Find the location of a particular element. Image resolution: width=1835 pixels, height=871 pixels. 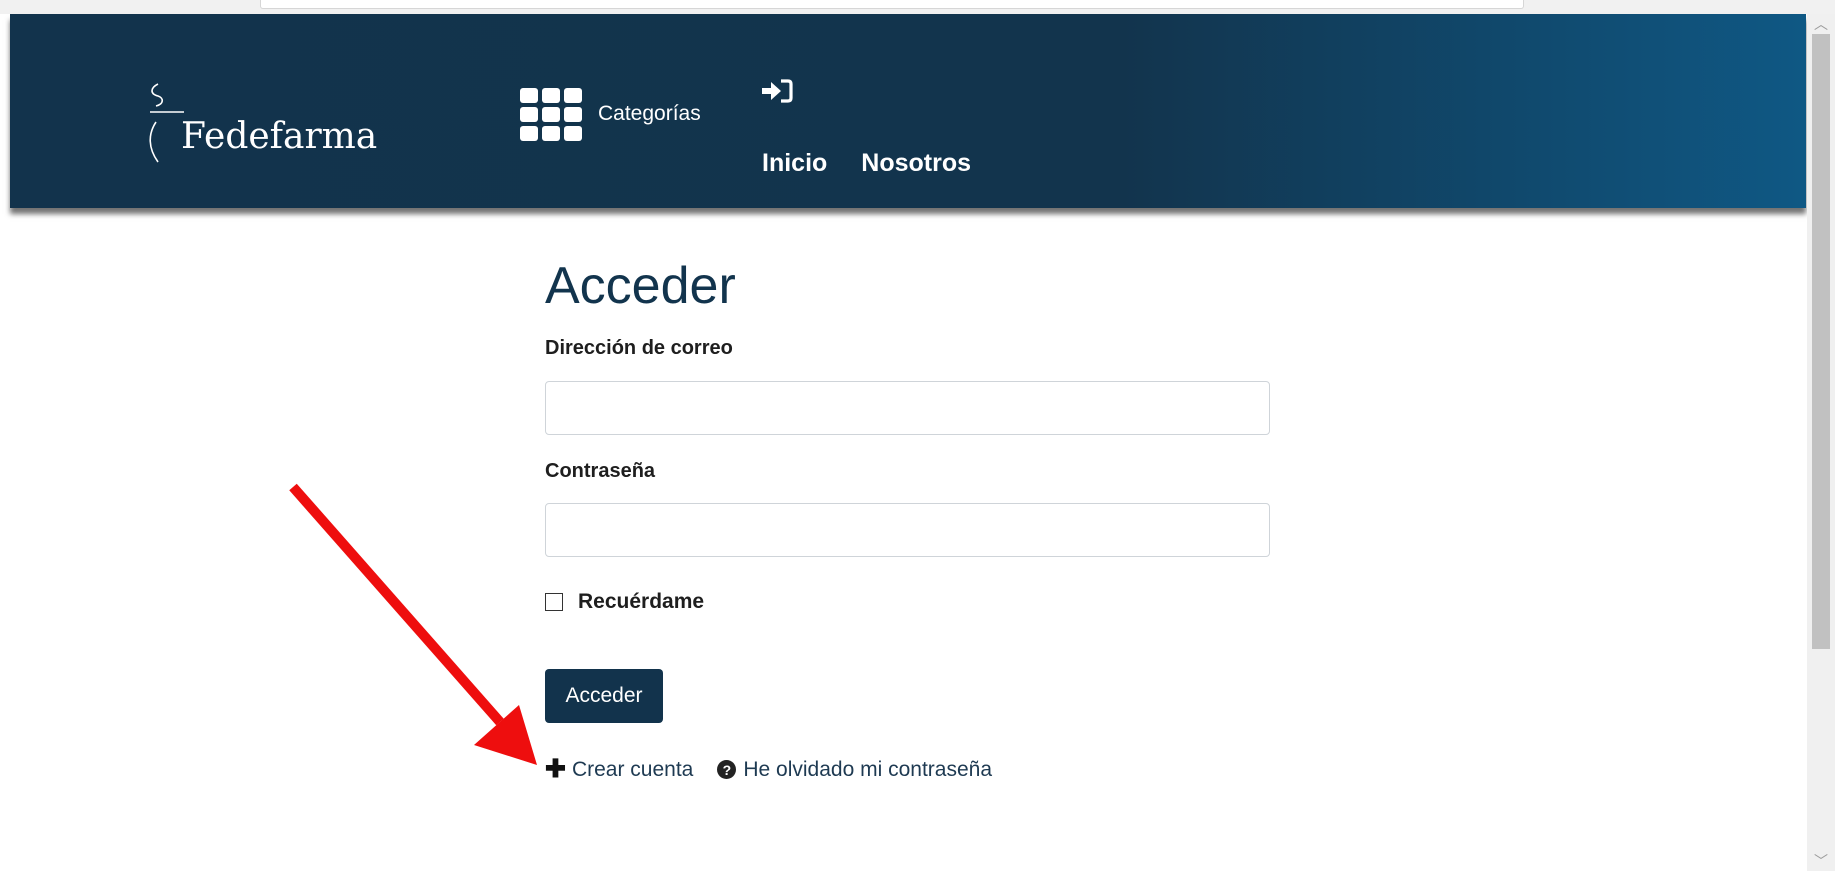

brand-name: Fedefarma is located at coordinates (279, 136).